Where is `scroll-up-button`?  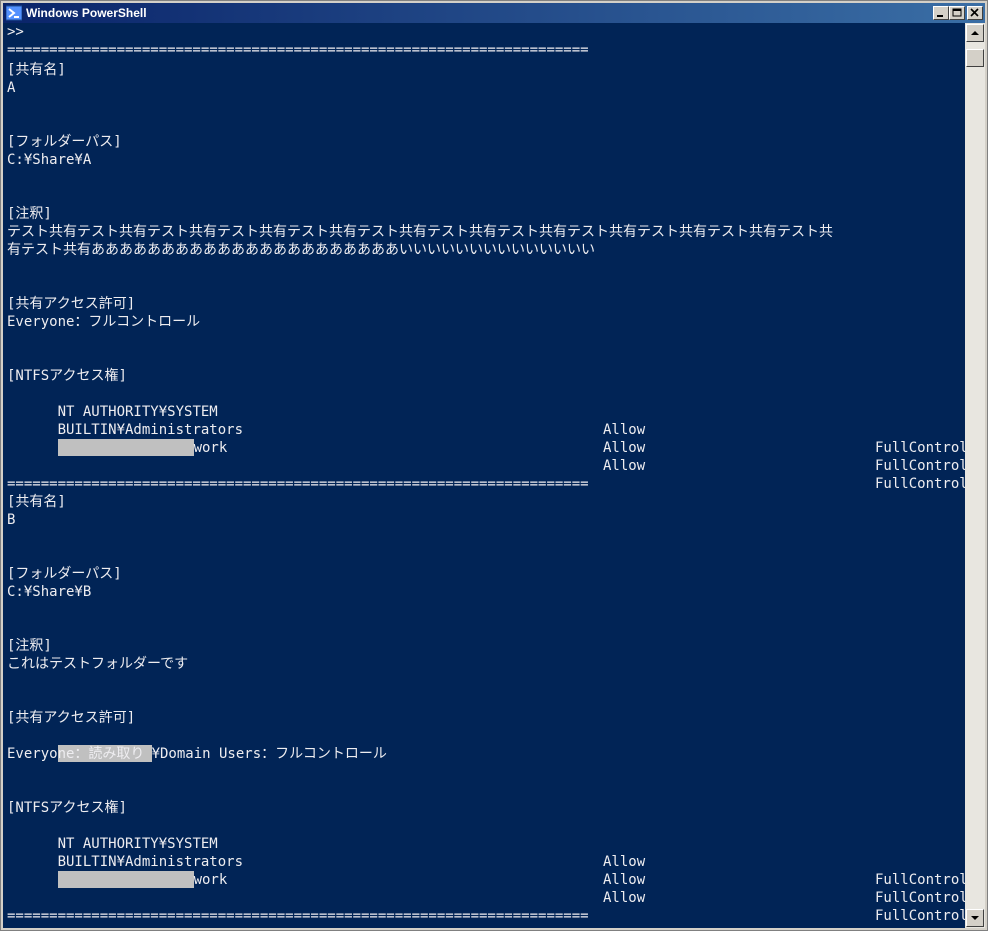
scroll-up-button is located at coordinates (975, 33).